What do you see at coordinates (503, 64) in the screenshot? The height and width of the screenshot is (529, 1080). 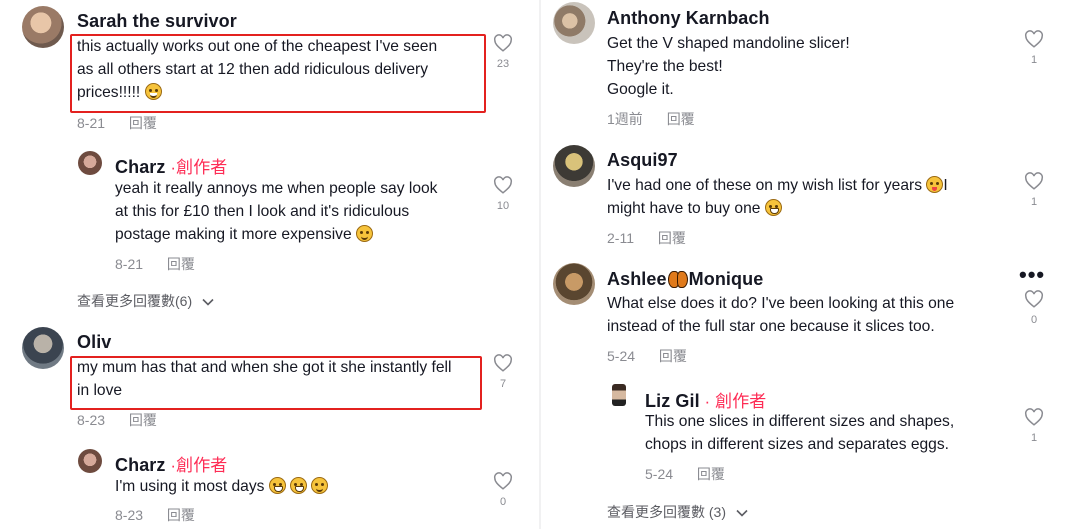 I see `like-count: 23` at bounding box center [503, 64].